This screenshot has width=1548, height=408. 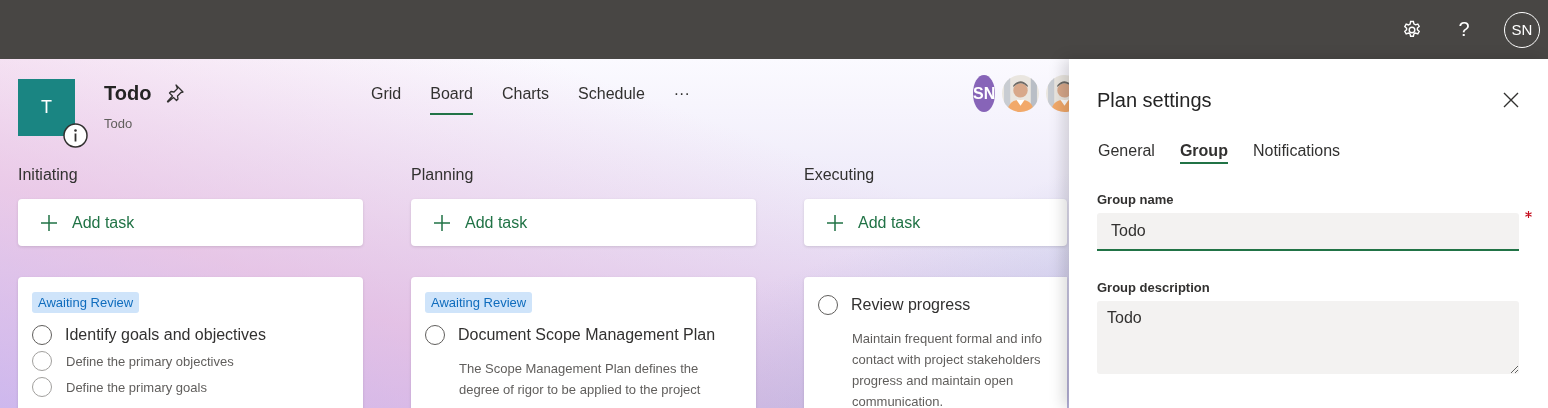 I want to click on task-card: Awaiting Review Identify goals and objectives Define the primary objectives Define the primary goals, so click(x=190, y=342).